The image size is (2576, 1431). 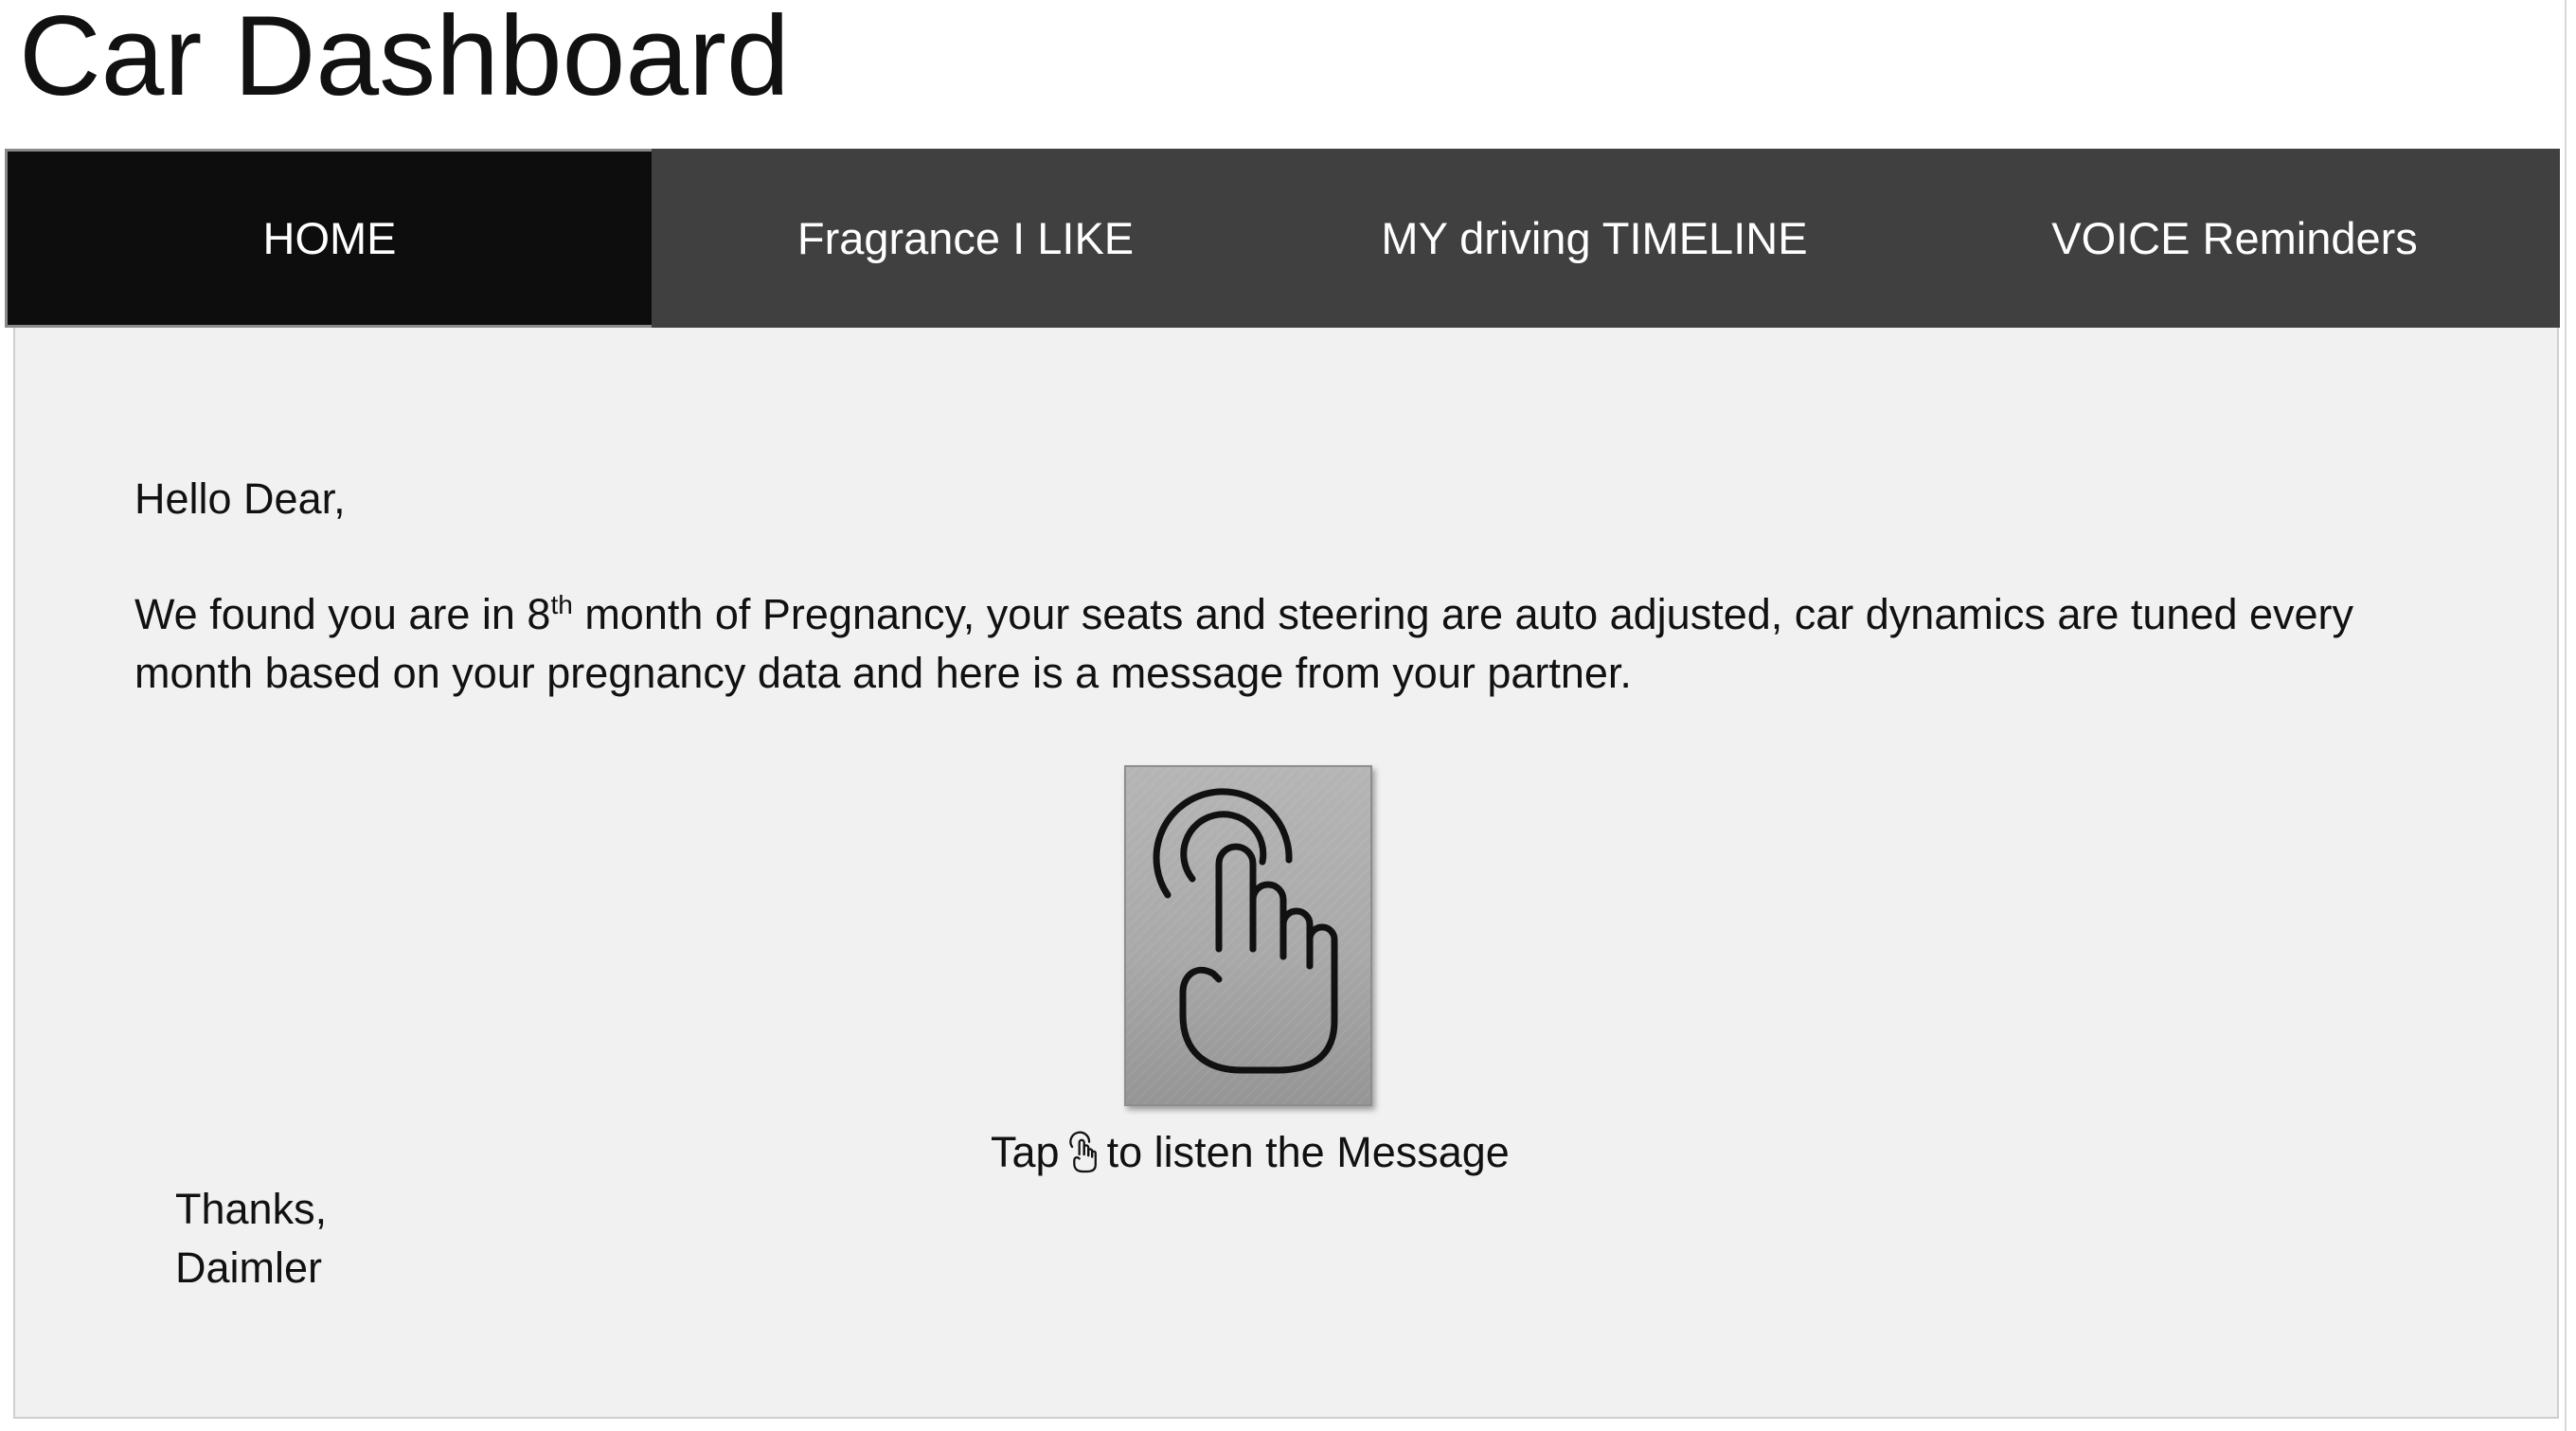 I want to click on tab-fragrance: Fragrance I LIKE, so click(x=965, y=238).